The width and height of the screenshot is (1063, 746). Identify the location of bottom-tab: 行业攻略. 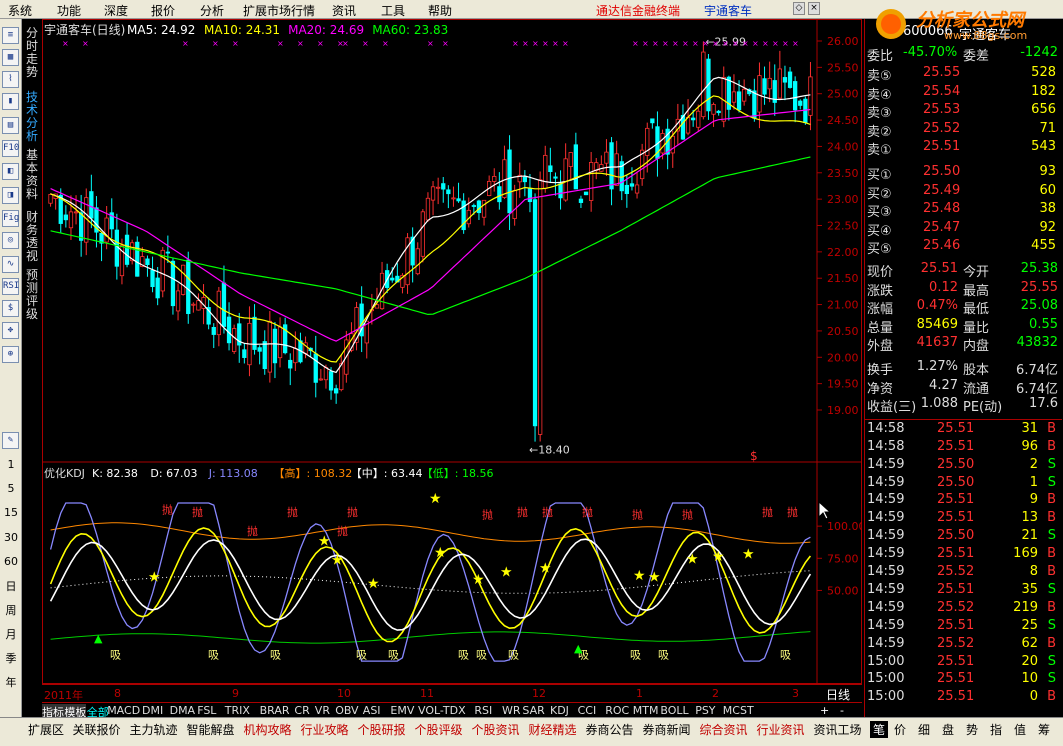
(325, 729).